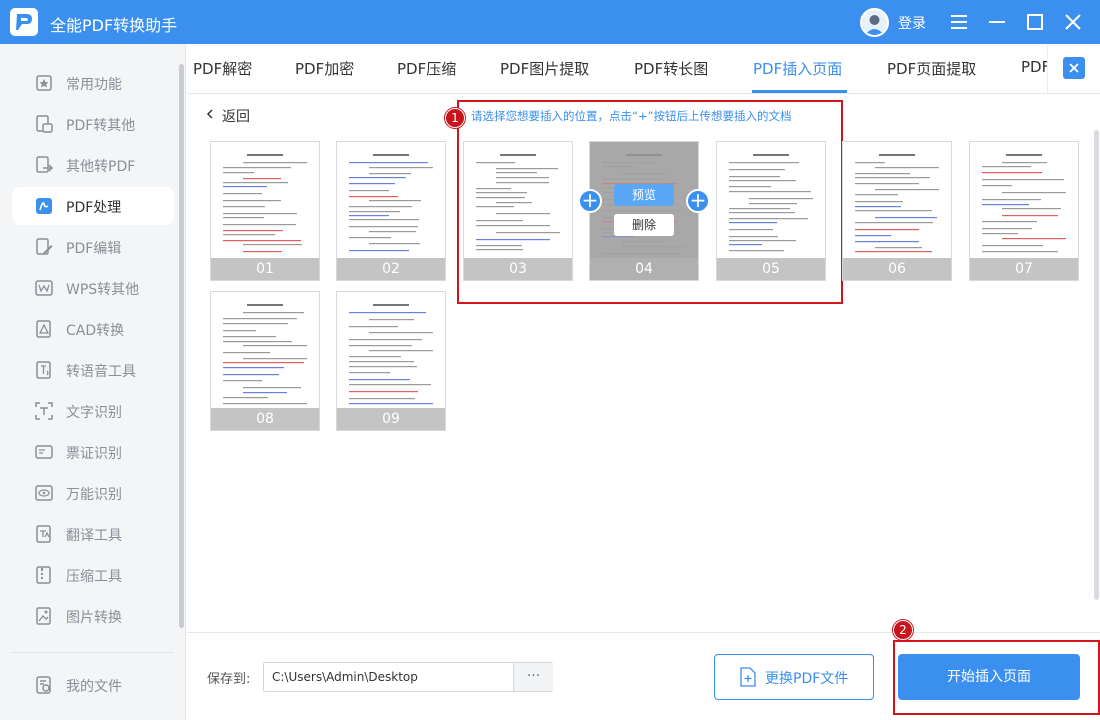 The height and width of the screenshot is (720, 1100). What do you see at coordinates (265, 269) in the screenshot?
I see `page-number: 01` at bounding box center [265, 269].